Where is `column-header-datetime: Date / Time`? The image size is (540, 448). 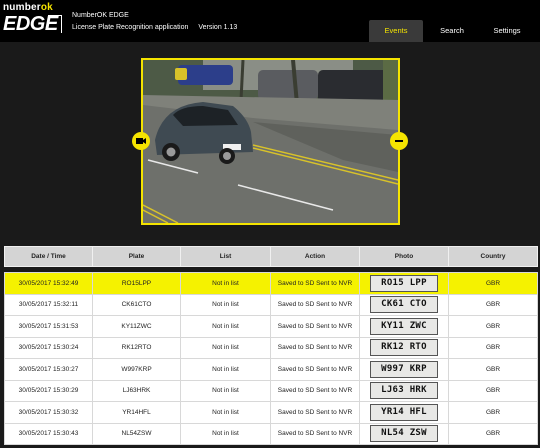 column-header-datetime: Date / Time is located at coordinates (48, 256).